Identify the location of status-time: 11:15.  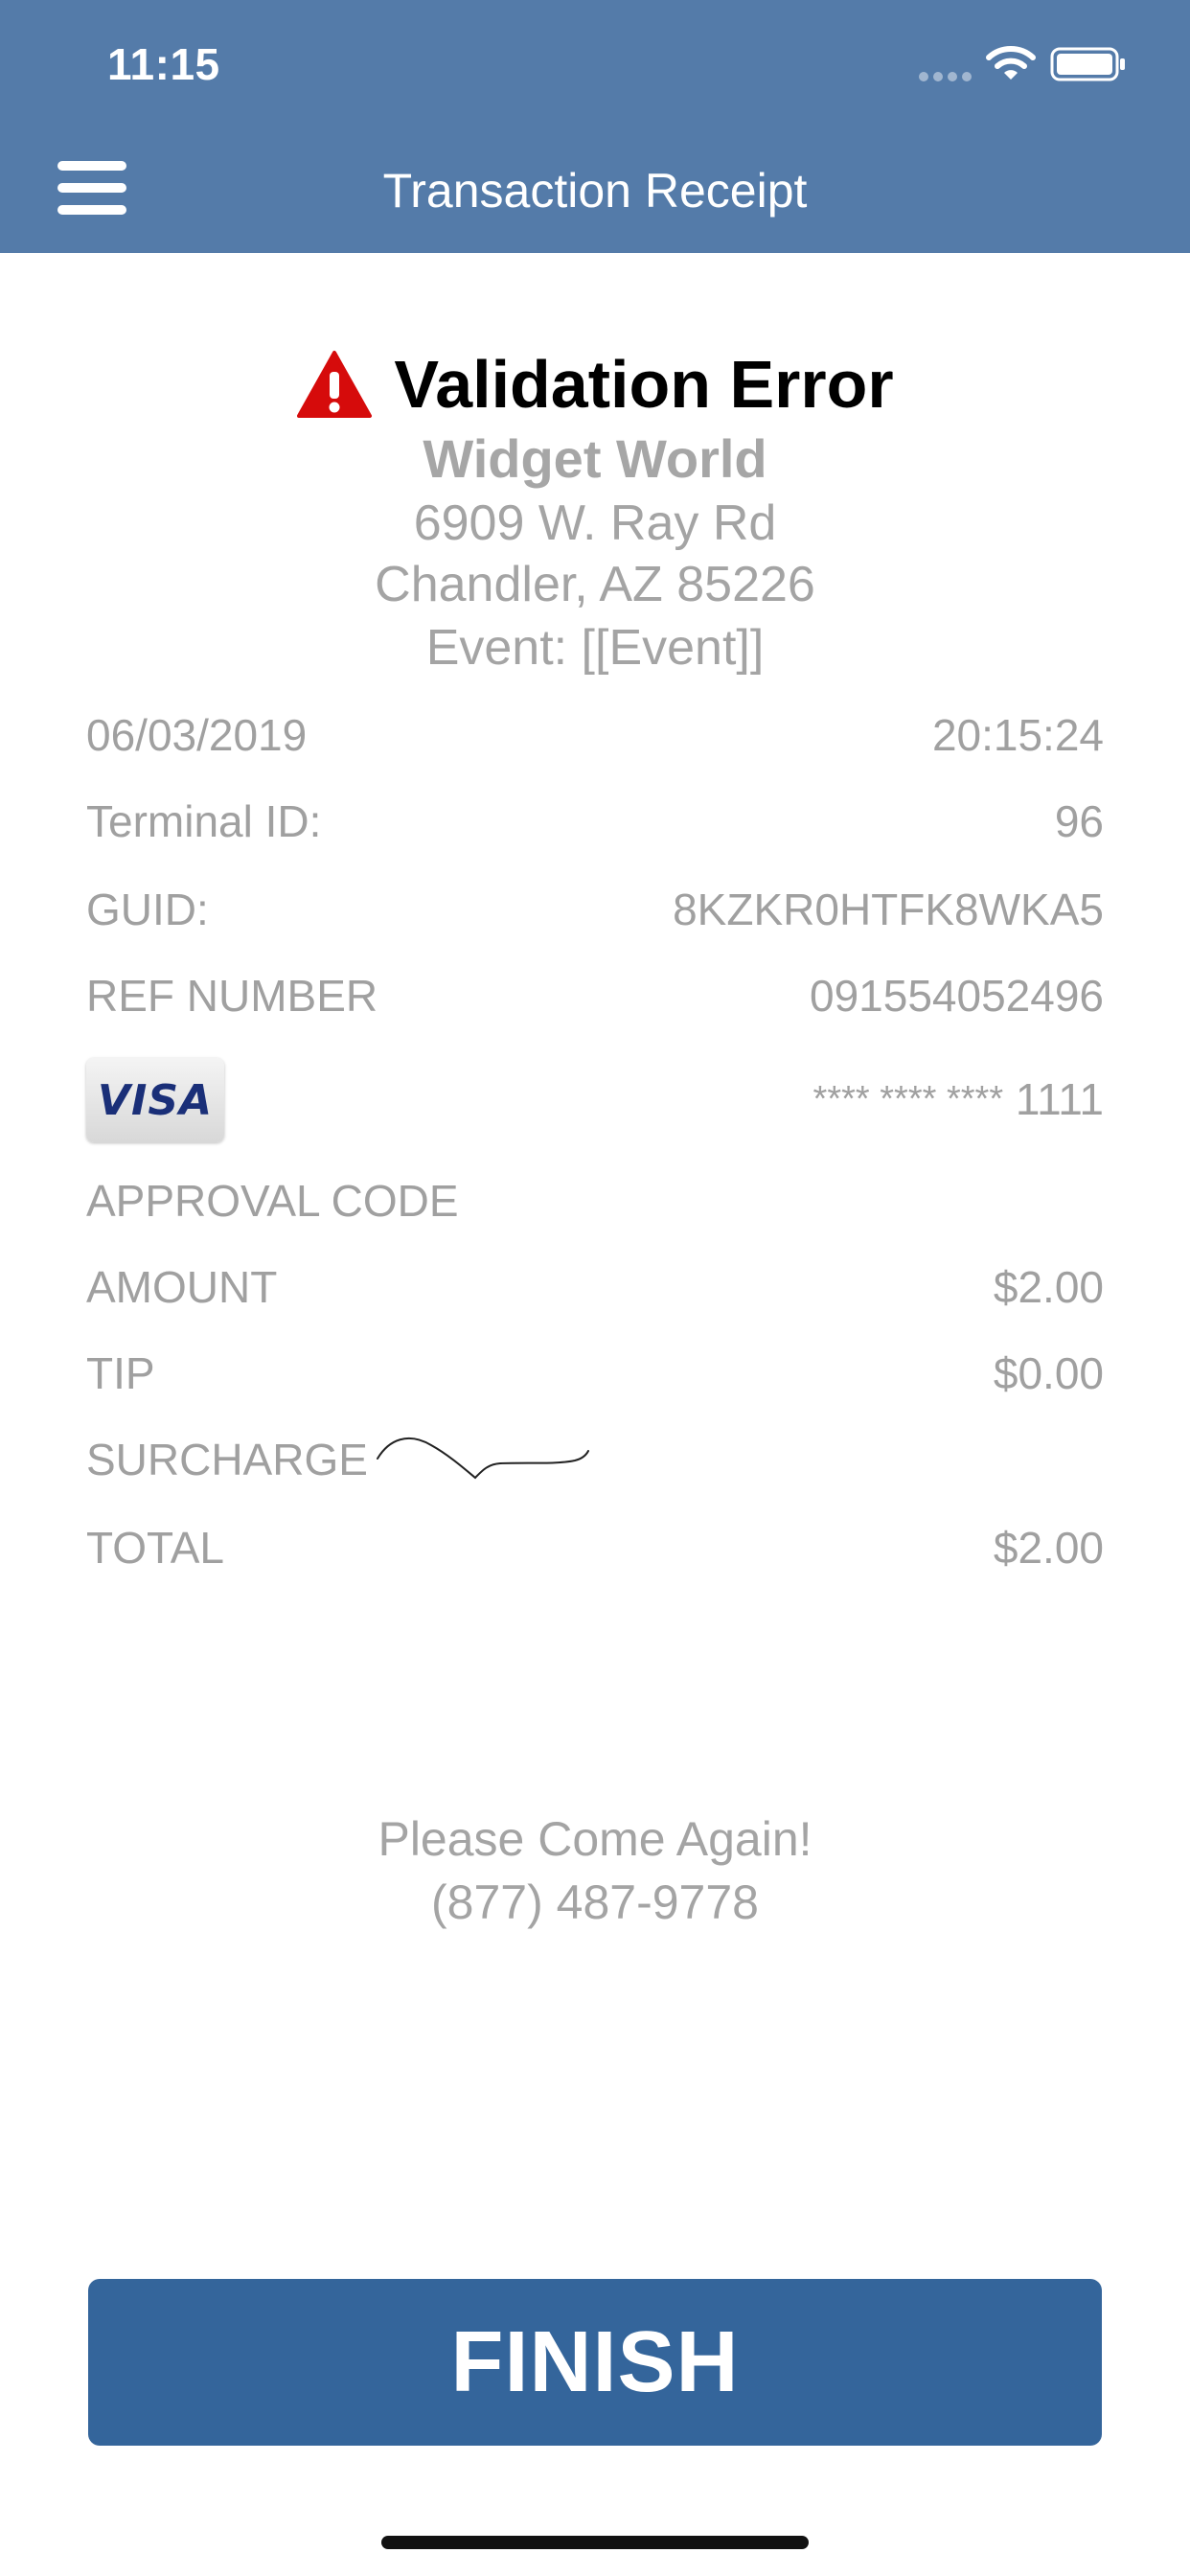
(163, 64).